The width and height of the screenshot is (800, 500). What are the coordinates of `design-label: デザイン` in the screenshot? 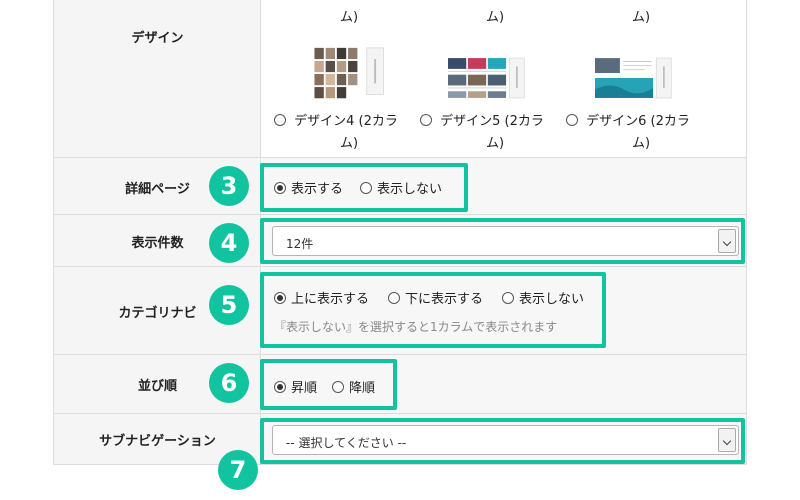 It's located at (157, 38).